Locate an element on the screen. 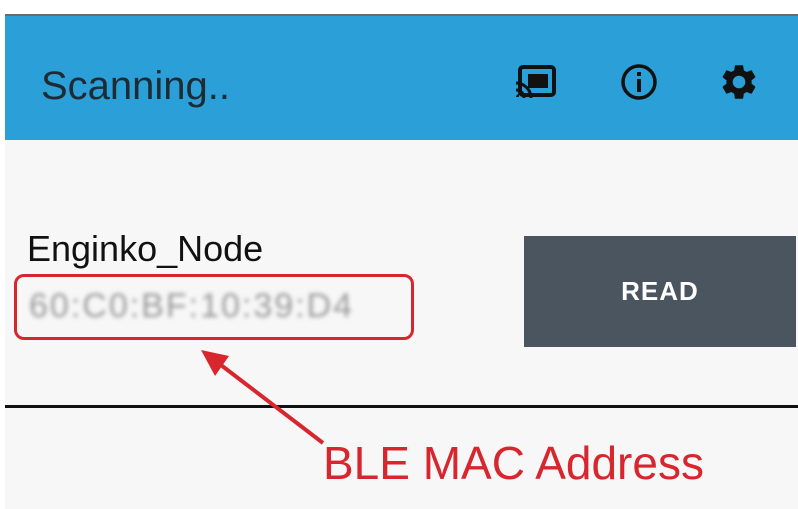 This screenshot has width=798, height=509. annotation-label: BLE MAC Address is located at coordinates (513, 463).